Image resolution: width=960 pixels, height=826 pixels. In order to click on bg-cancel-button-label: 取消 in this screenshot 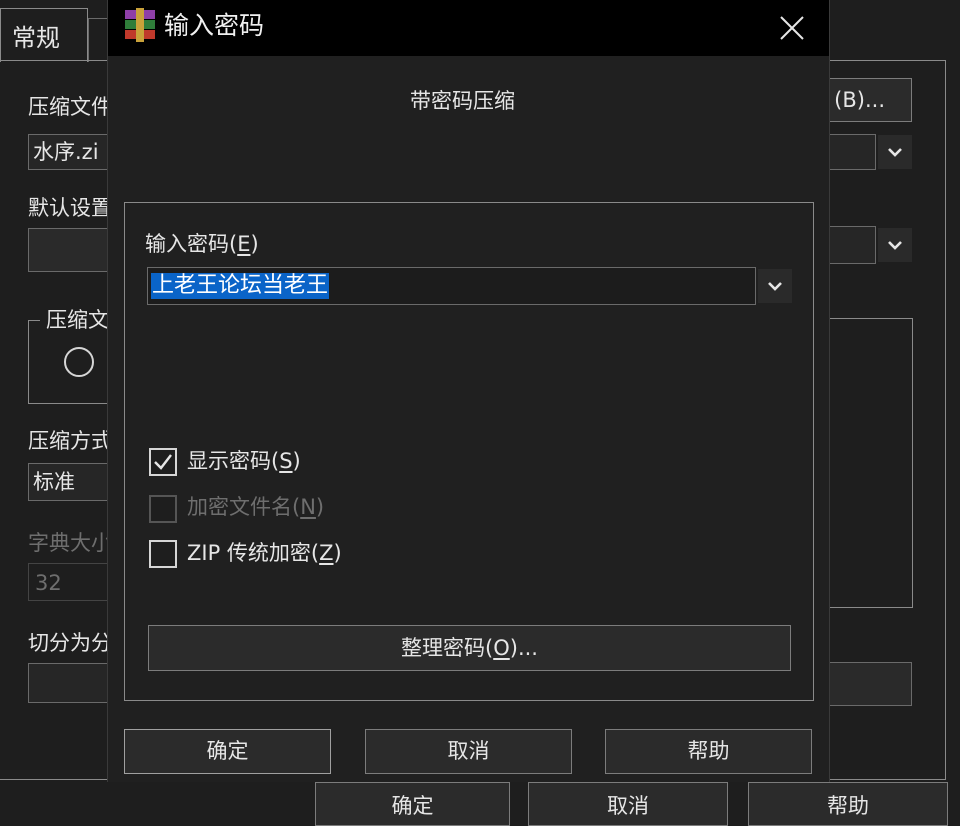, I will do `click(628, 806)`.